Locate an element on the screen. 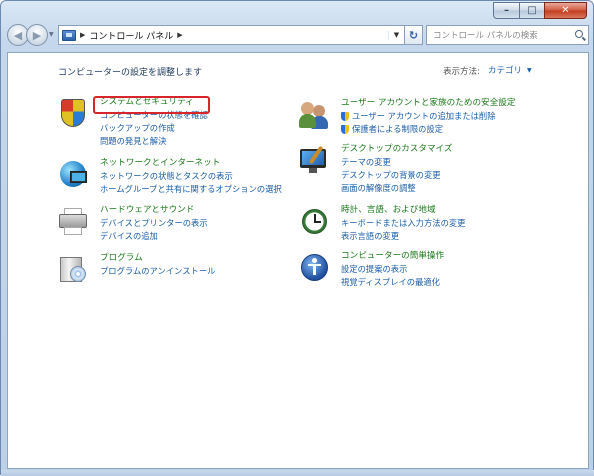 Image resolution: width=594 pixels, height=476 pixels. link-suggested-settings: 設定の提案の表示 is located at coordinates (392, 269).